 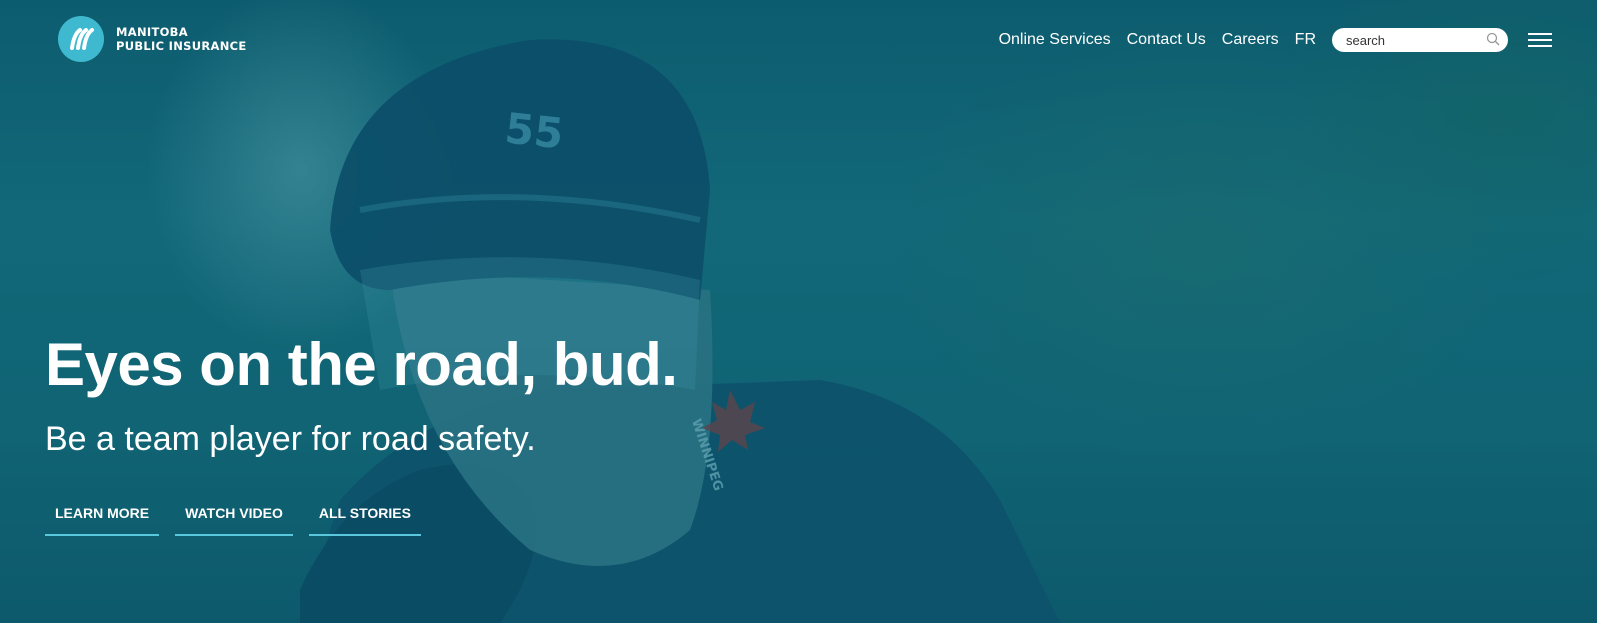 What do you see at coordinates (1305, 40) in the screenshot?
I see `nav-language-fr: FR` at bounding box center [1305, 40].